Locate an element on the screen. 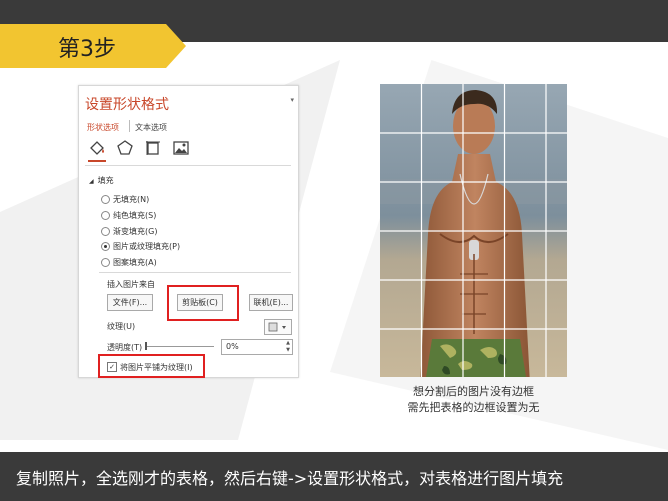 The height and width of the screenshot is (501, 668). picture-icon is located at coordinates (181, 148).